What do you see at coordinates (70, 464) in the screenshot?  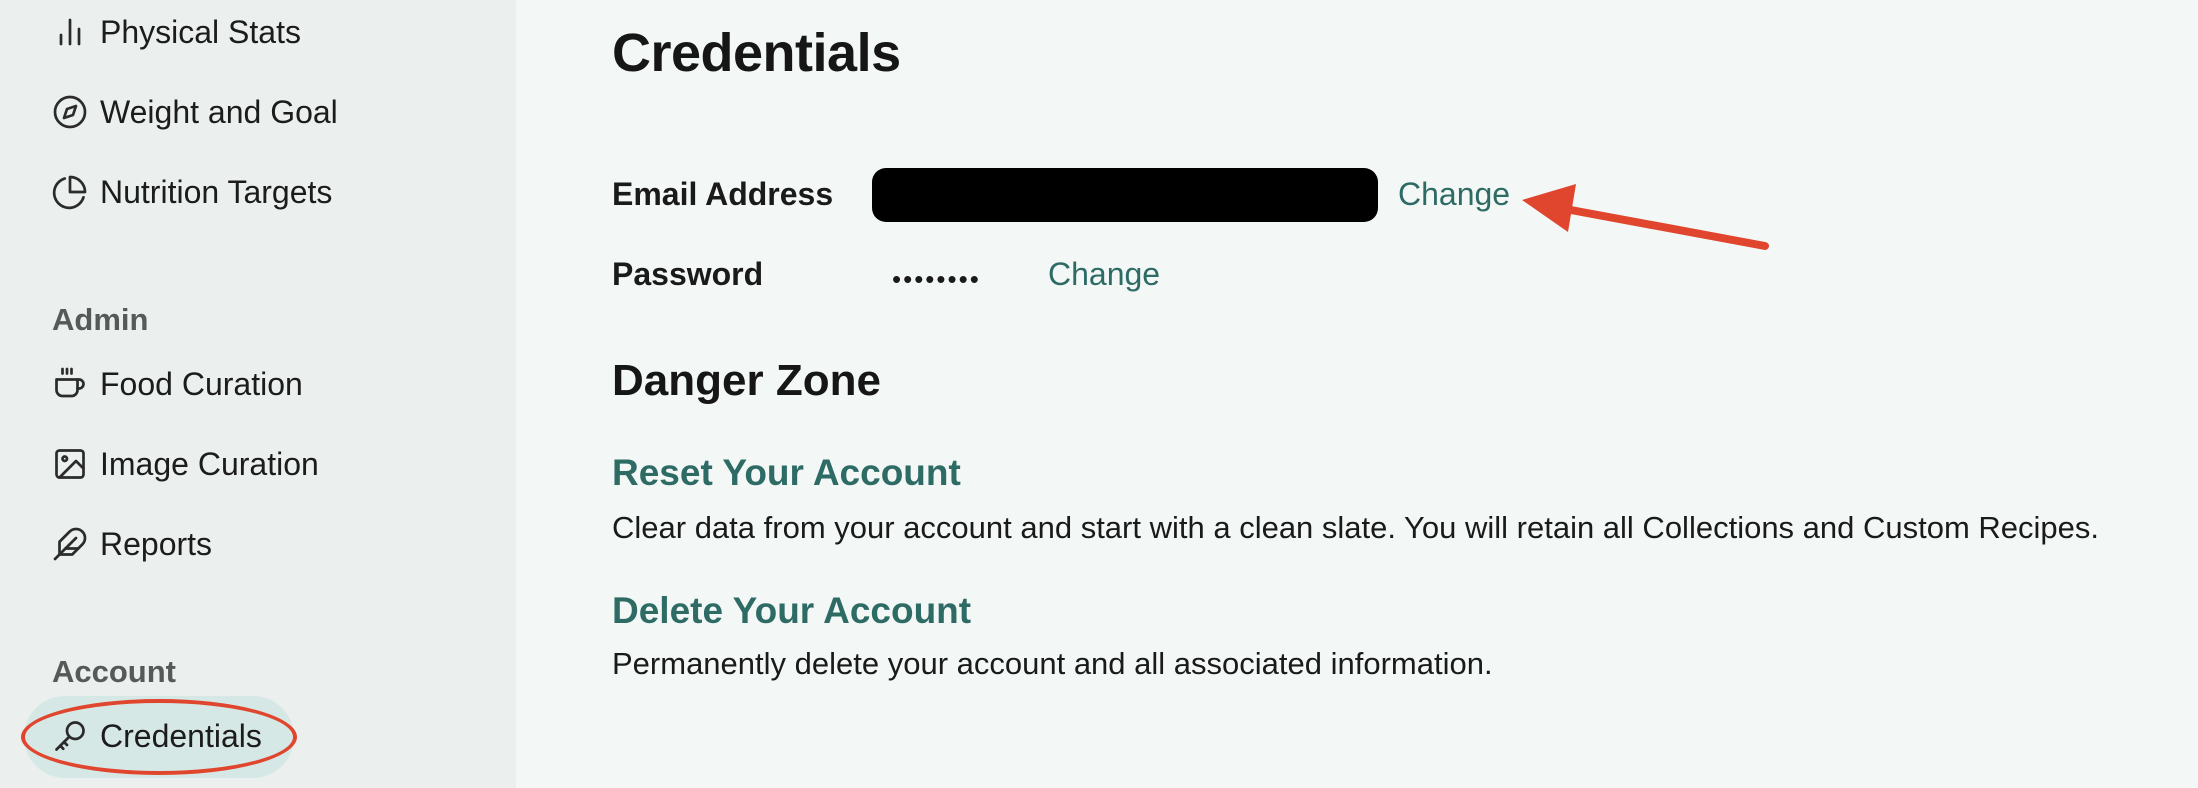 I see `image-icon` at bounding box center [70, 464].